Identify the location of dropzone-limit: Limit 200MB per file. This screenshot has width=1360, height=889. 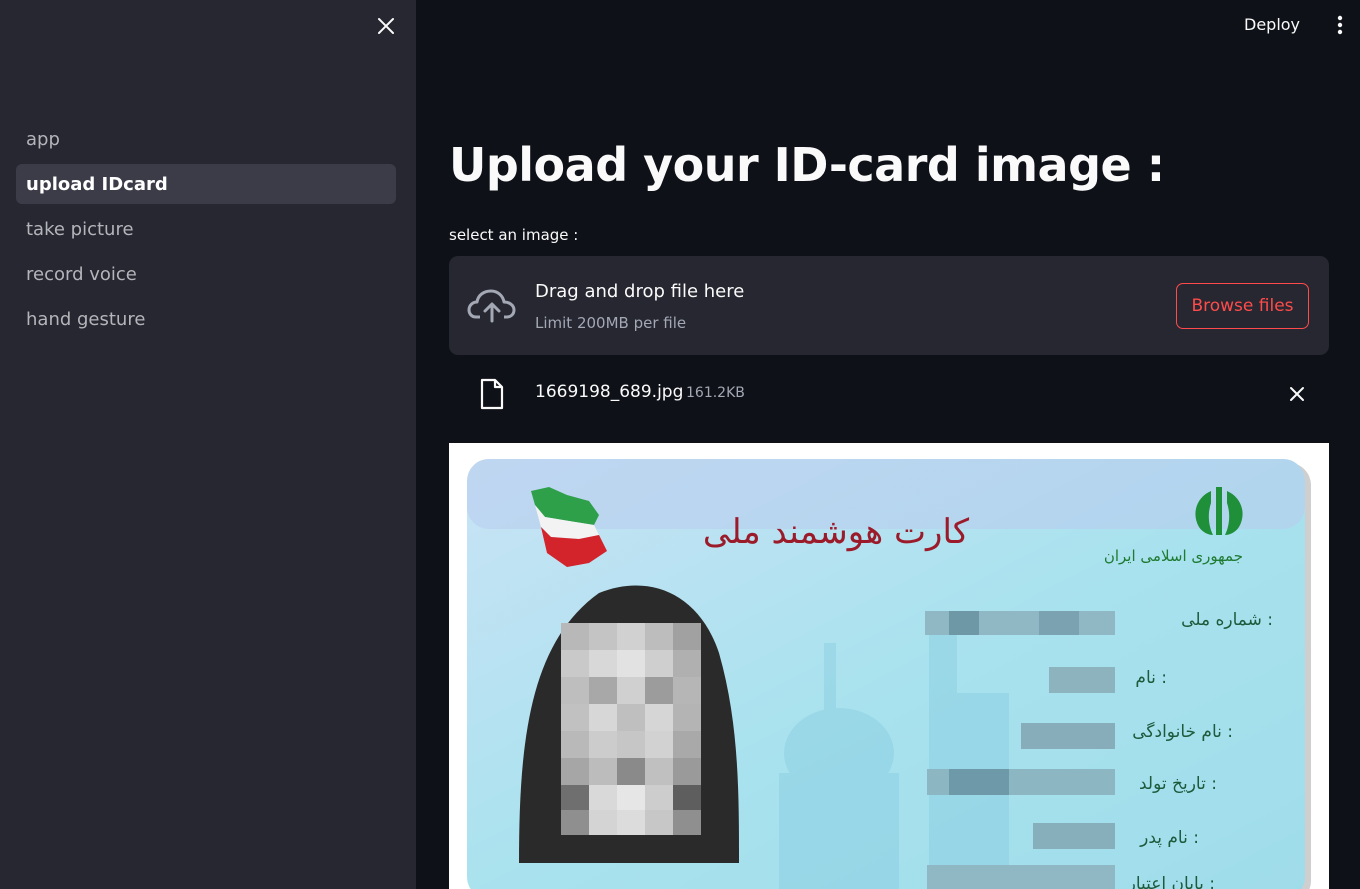
(611, 323).